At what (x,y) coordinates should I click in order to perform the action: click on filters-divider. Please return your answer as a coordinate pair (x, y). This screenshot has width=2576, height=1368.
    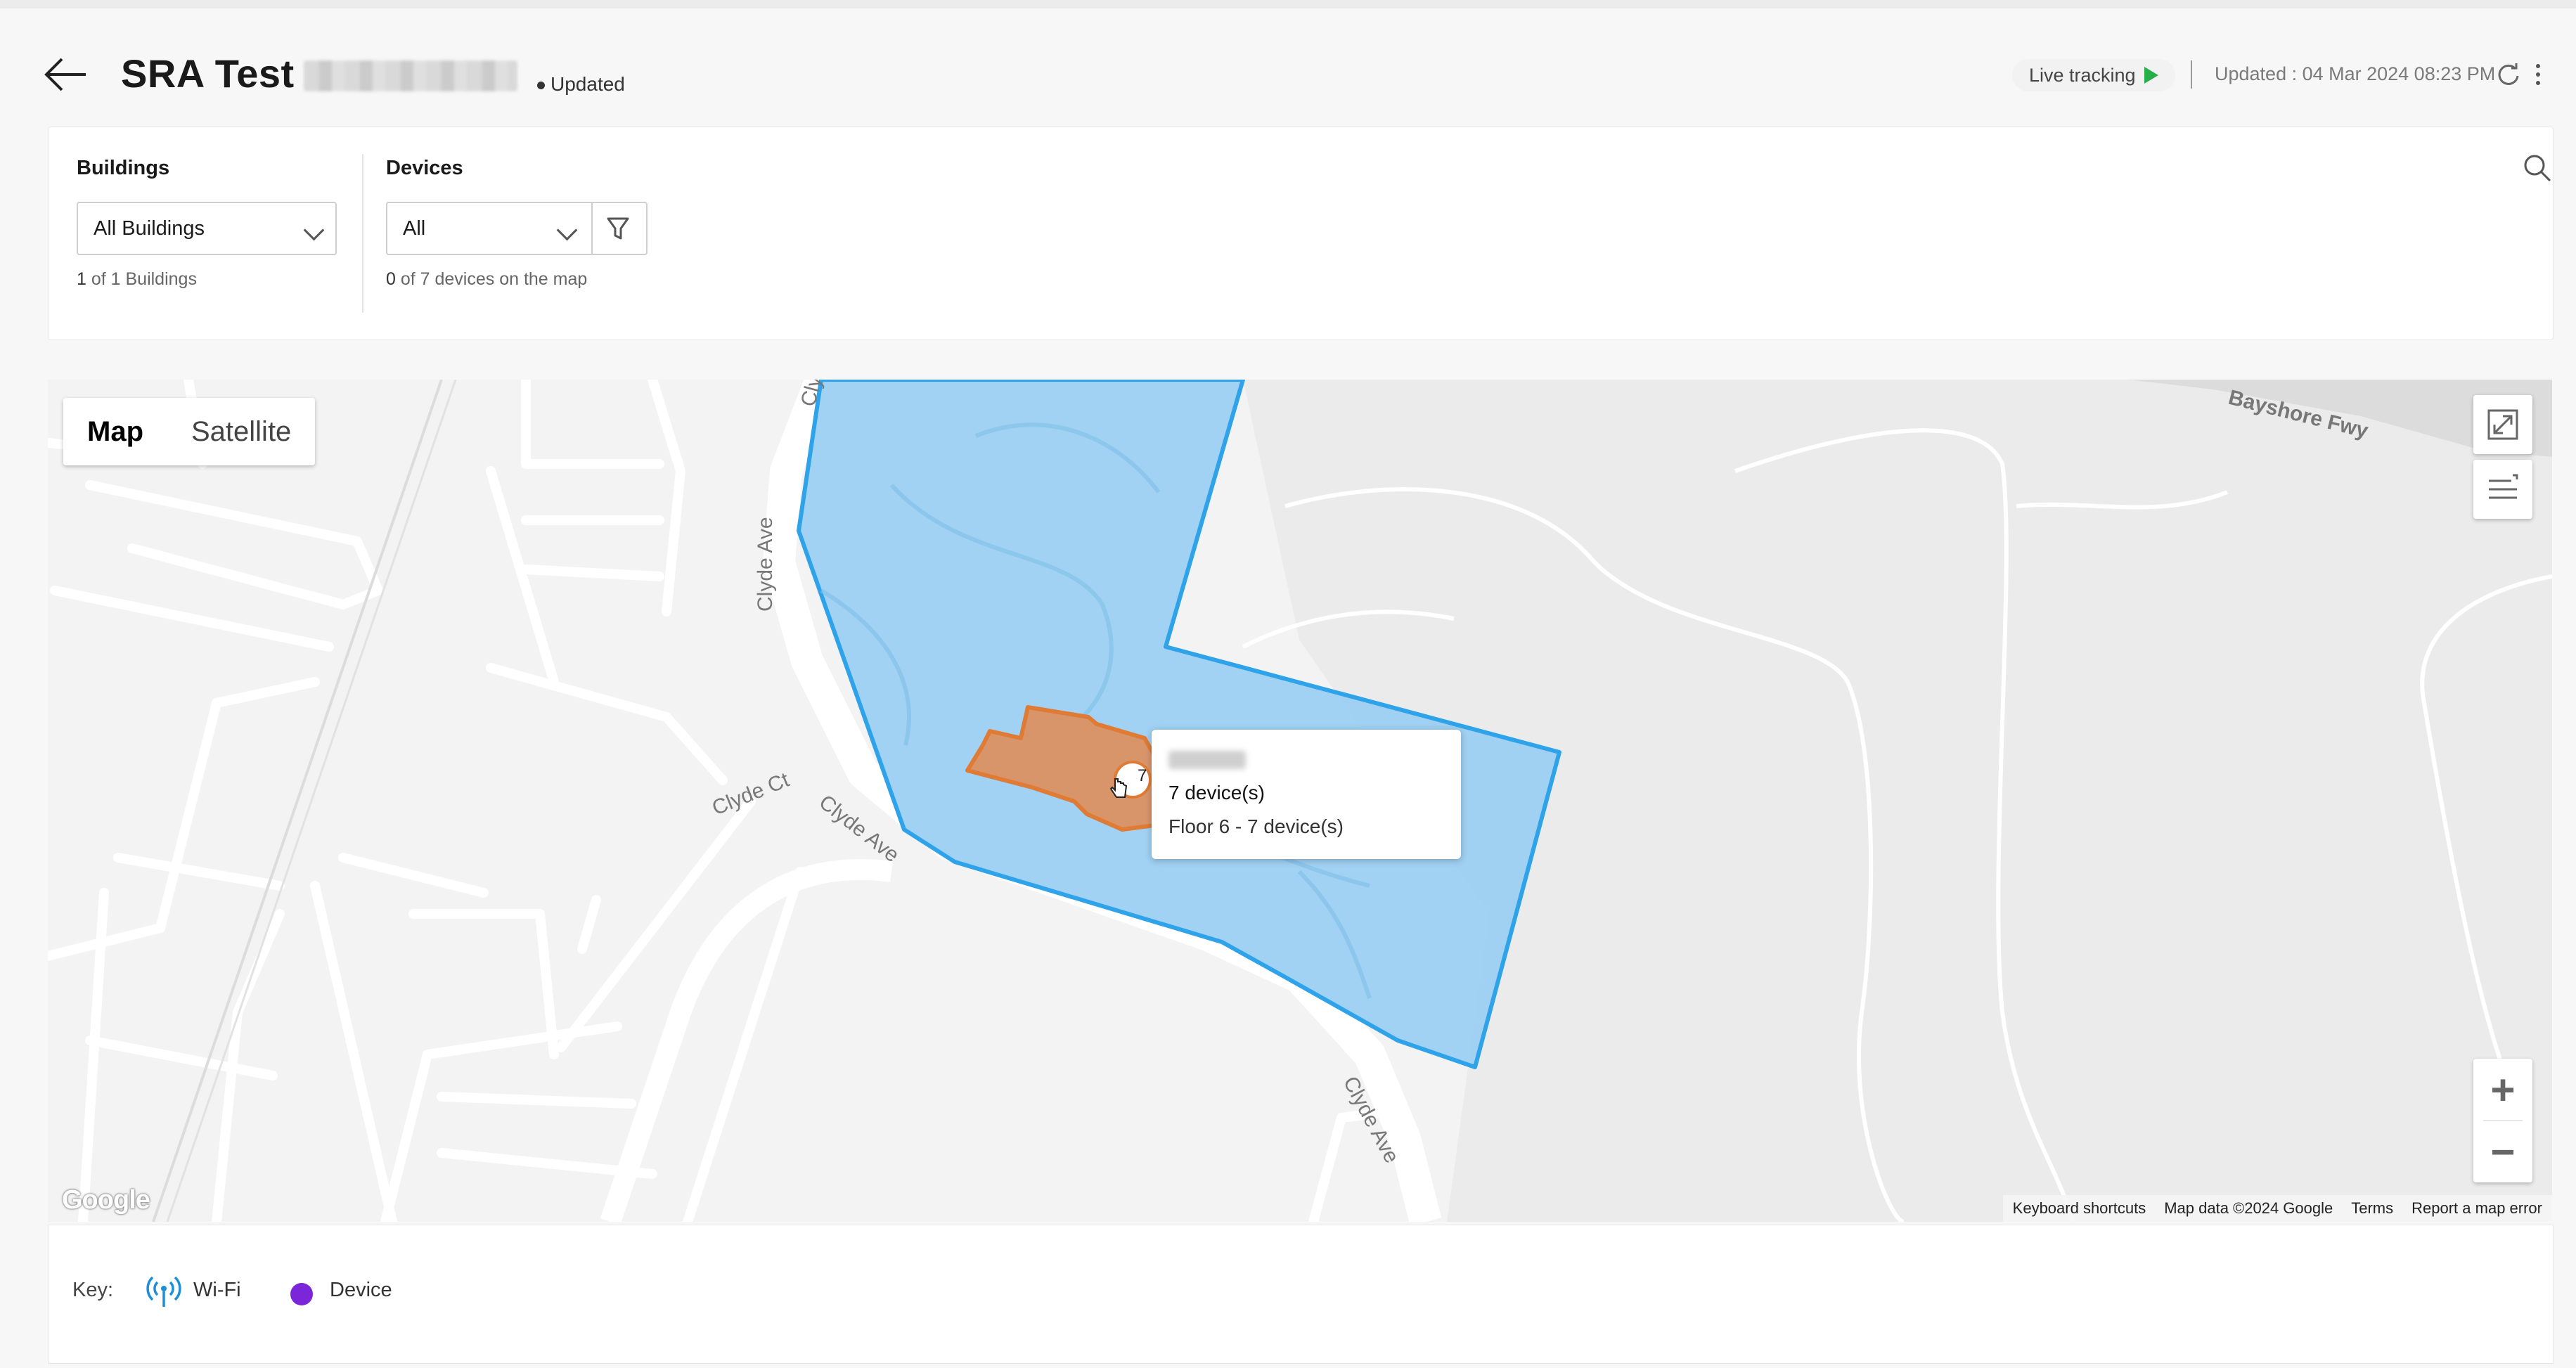
    Looking at the image, I should click on (362, 233).